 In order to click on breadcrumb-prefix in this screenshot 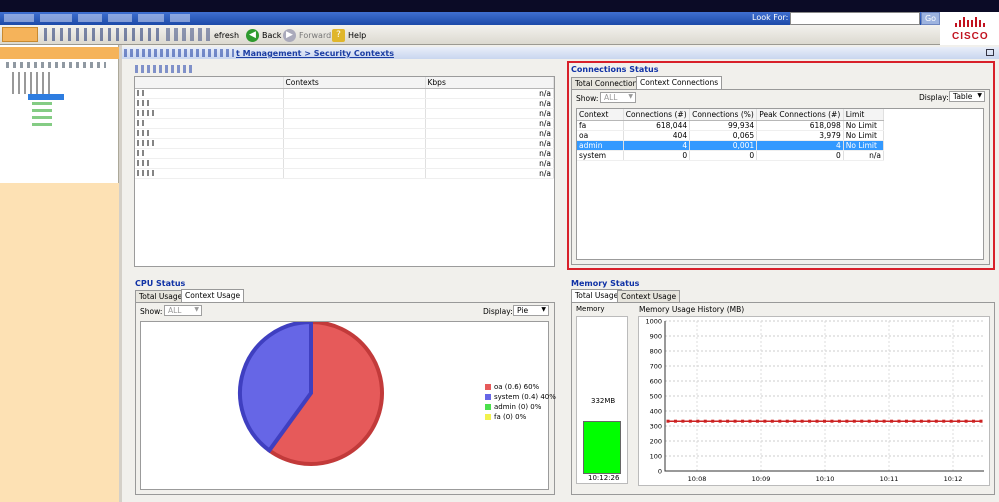, I will do `click(179, 53)`.